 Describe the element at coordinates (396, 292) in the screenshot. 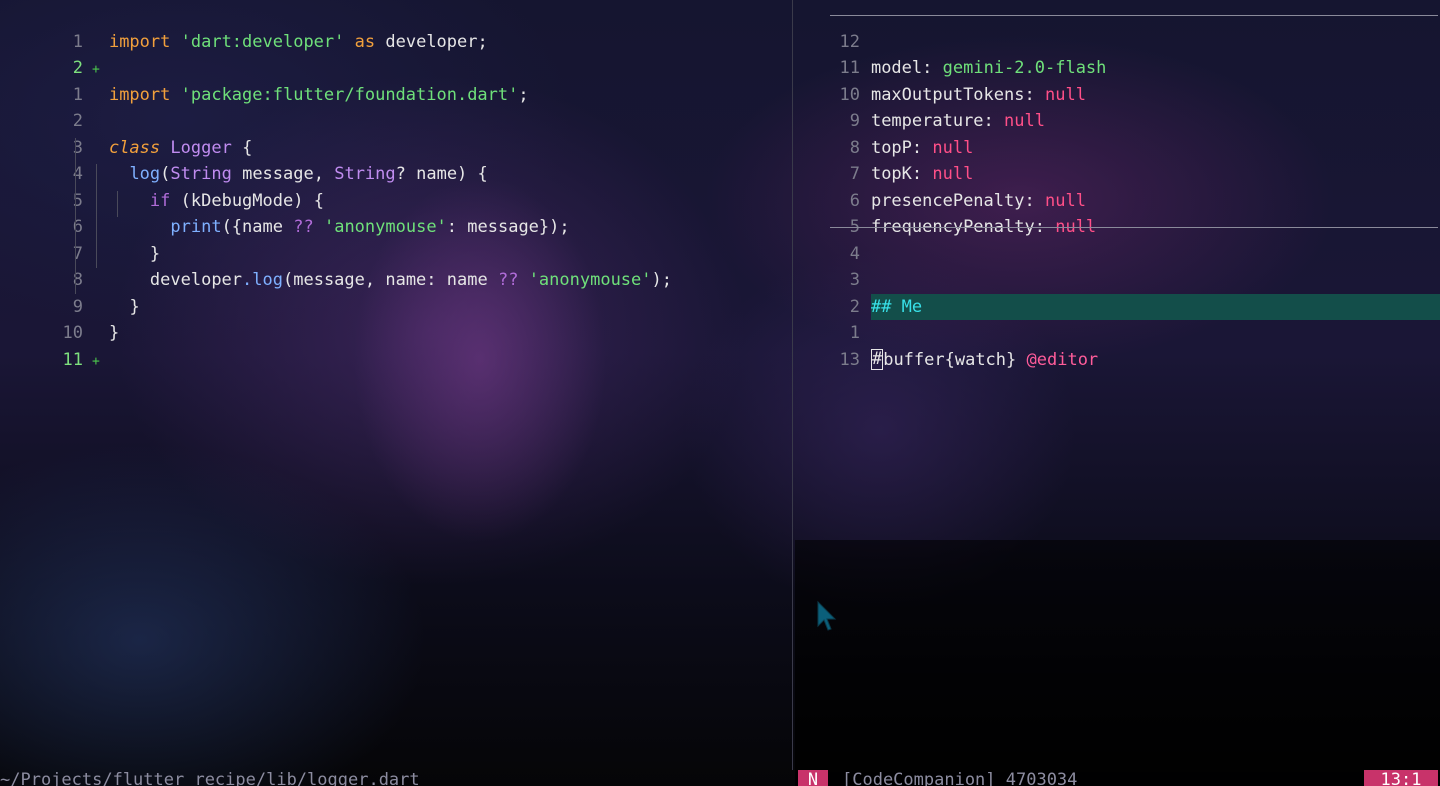

I see `code-line: 9 }` at that location.